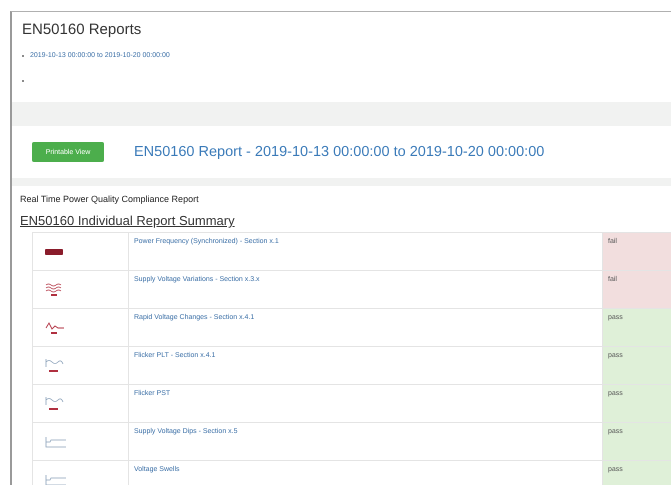 This screenshot has height=485, width=671. What do you see at coordinates (54, 251) in the screenshot?
I see `frequency-icon` at bounding box center [54, 251].